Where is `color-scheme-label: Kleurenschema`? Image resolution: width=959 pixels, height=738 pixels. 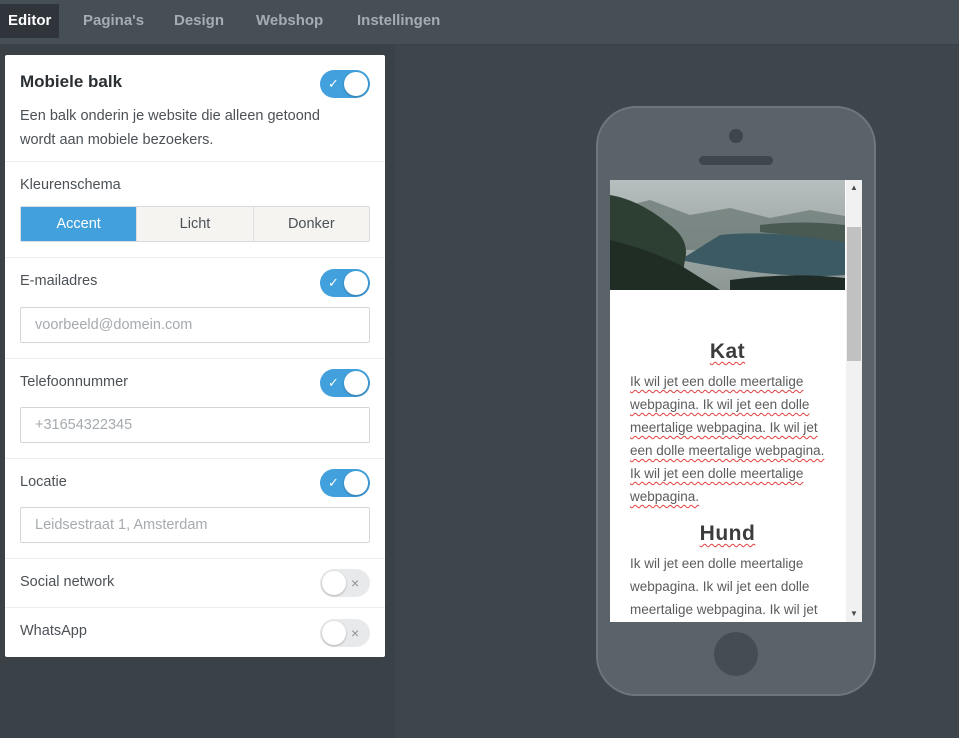
color-scheme-label: Kleurenschema is located at coordinates (70, 185).